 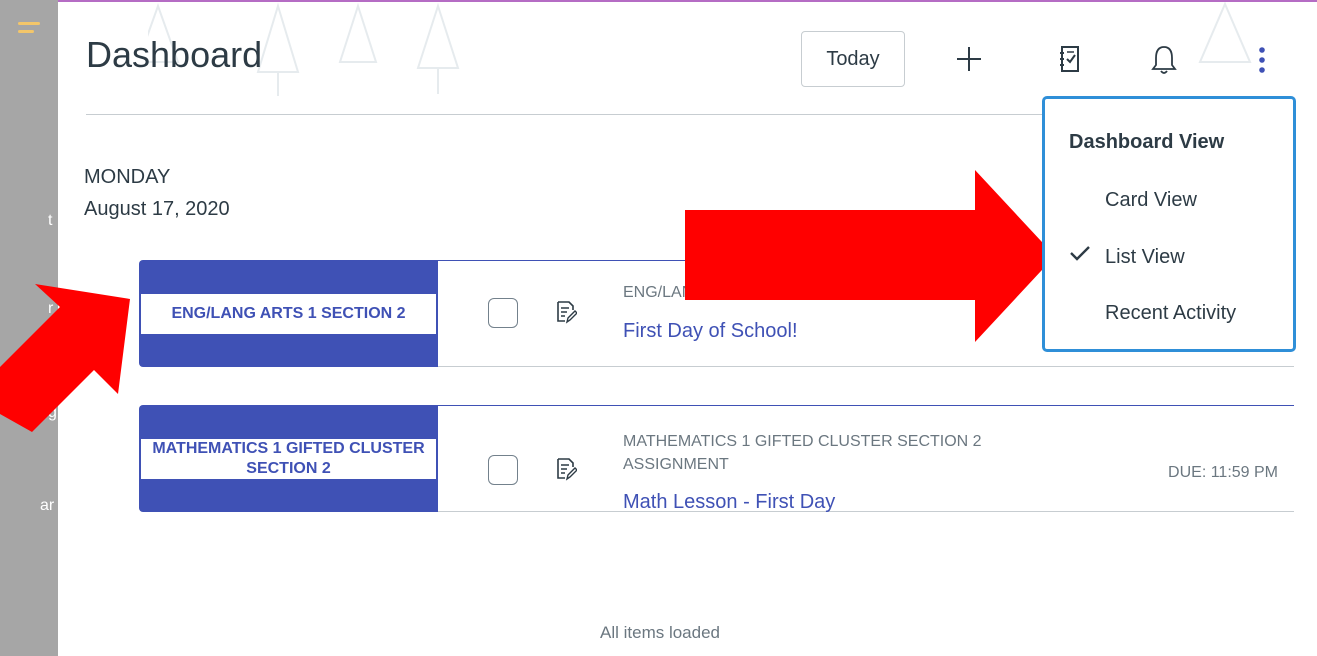 I want to click on menu-option-card-view: Card View, so click(x=1151, y=200).